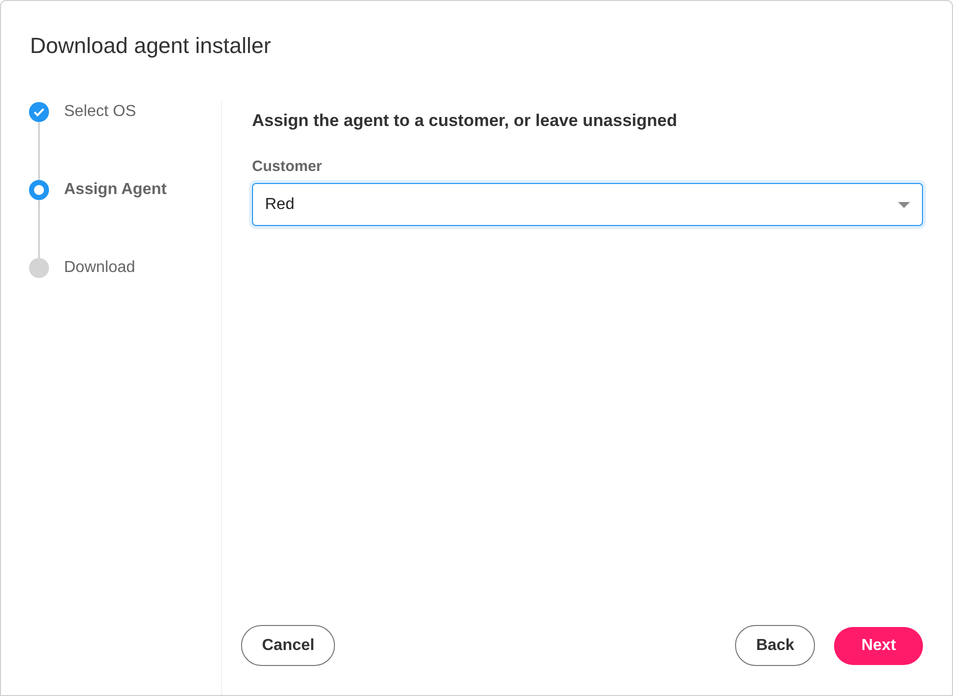 The image size is (953, 696). What do you see at coordinates (878, 645) in the screenshot?
I see `next-button: Next` at bounding box center [878, 645].